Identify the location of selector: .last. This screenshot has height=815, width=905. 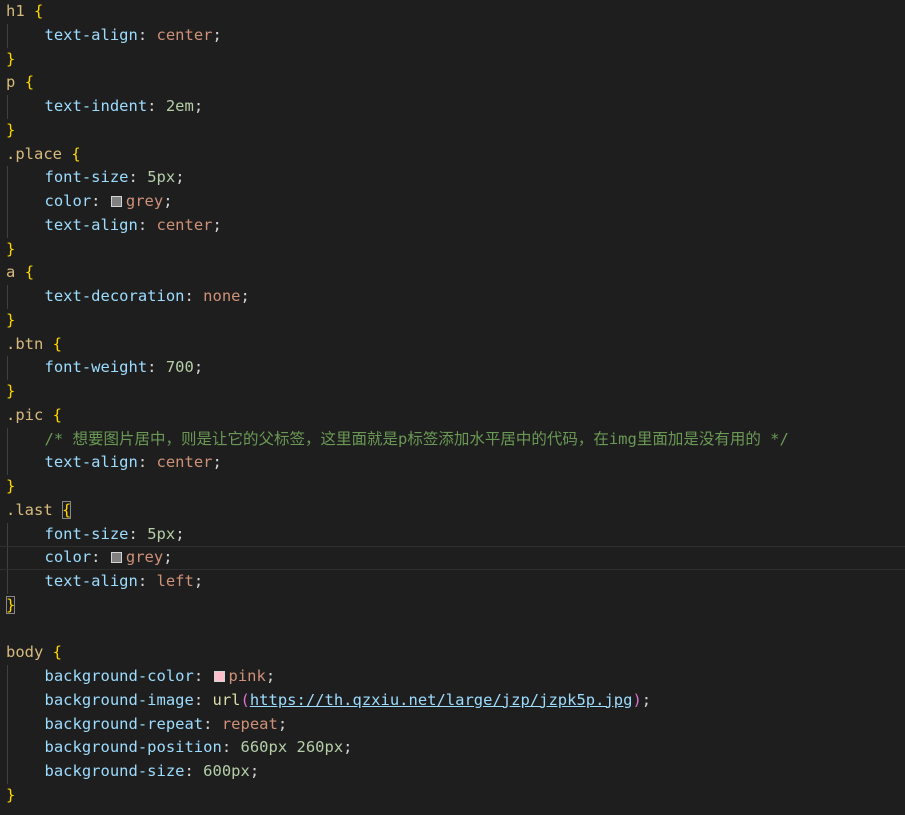
(29, 509).